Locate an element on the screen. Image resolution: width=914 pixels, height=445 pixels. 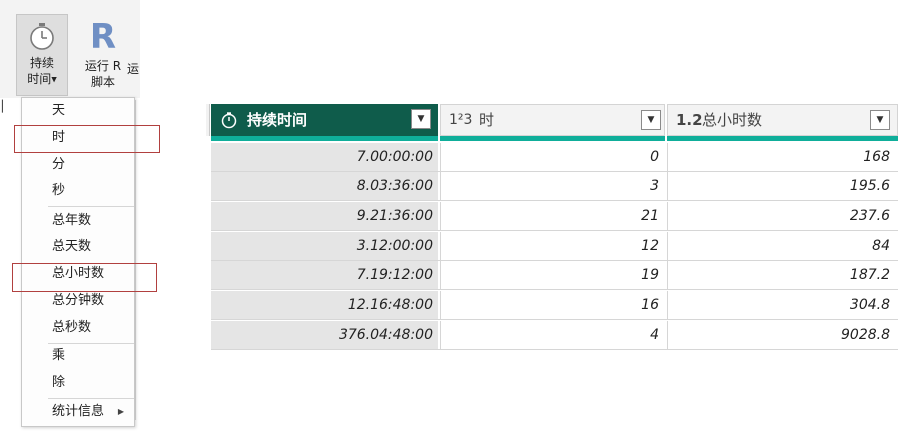
cell-duration: 12.16:48:00 is located at coordinates (324, 305).